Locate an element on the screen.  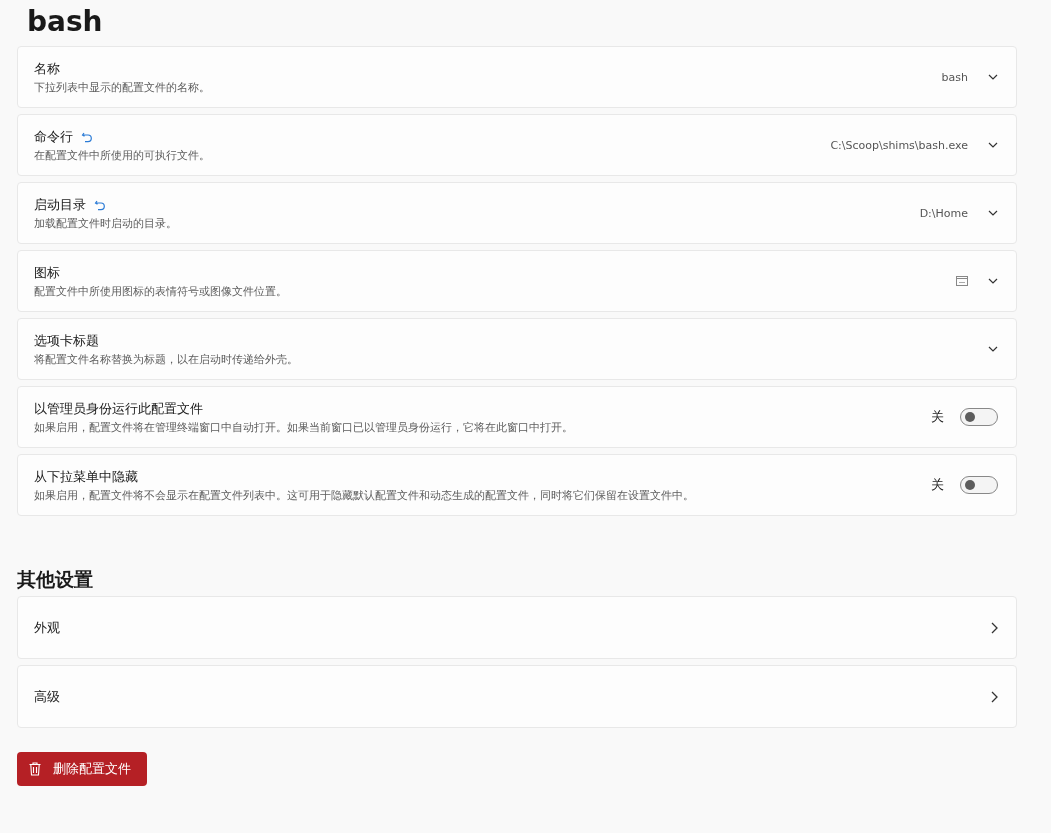
image-icon is located at coordinates (962, 281).